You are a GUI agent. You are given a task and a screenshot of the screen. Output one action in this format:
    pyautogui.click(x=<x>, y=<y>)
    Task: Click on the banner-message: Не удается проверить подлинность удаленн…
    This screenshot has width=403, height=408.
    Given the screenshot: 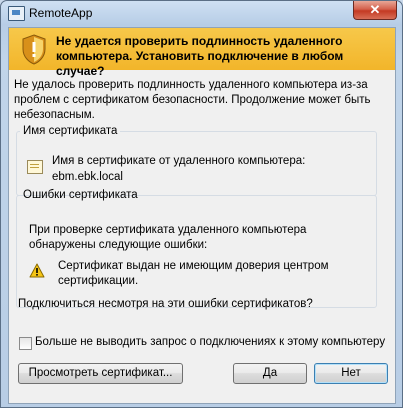 What is the action you would take?
    pyautogui.click(x=200, y=56)
    